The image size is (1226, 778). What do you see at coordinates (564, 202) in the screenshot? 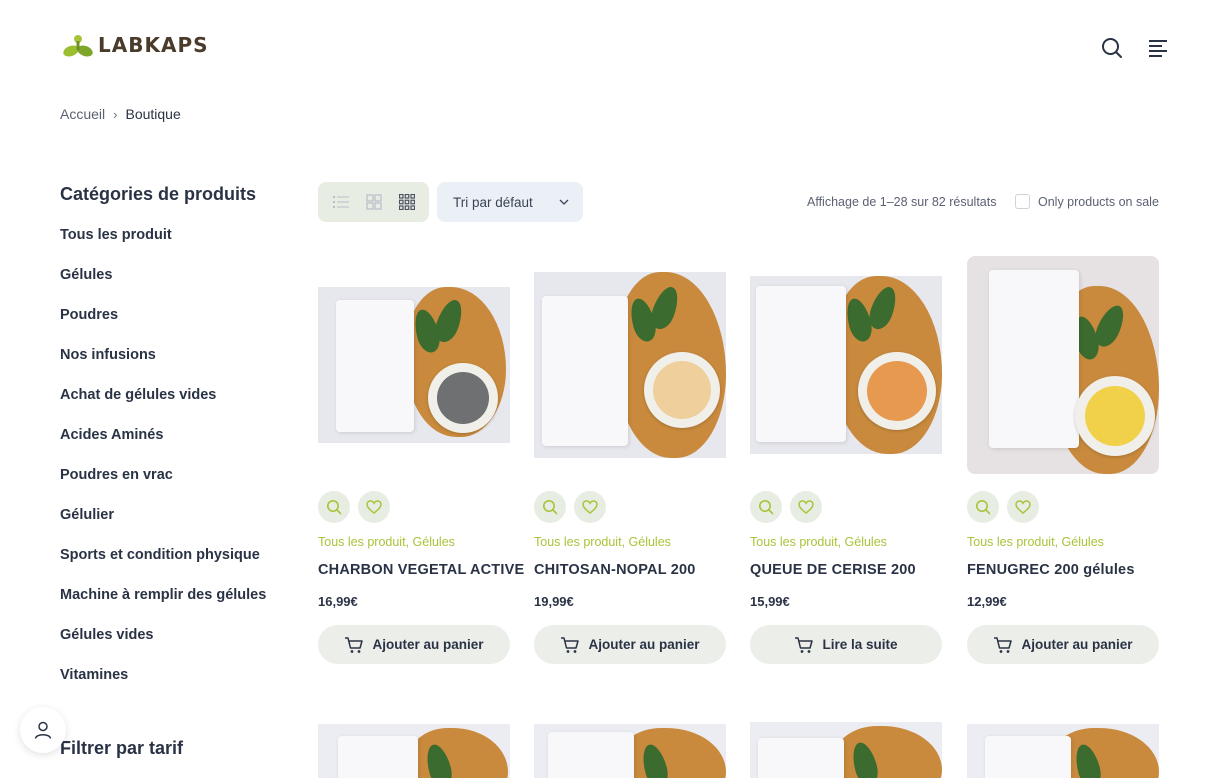
I see `chevron-down-icon` at bounding box center [564, 202].